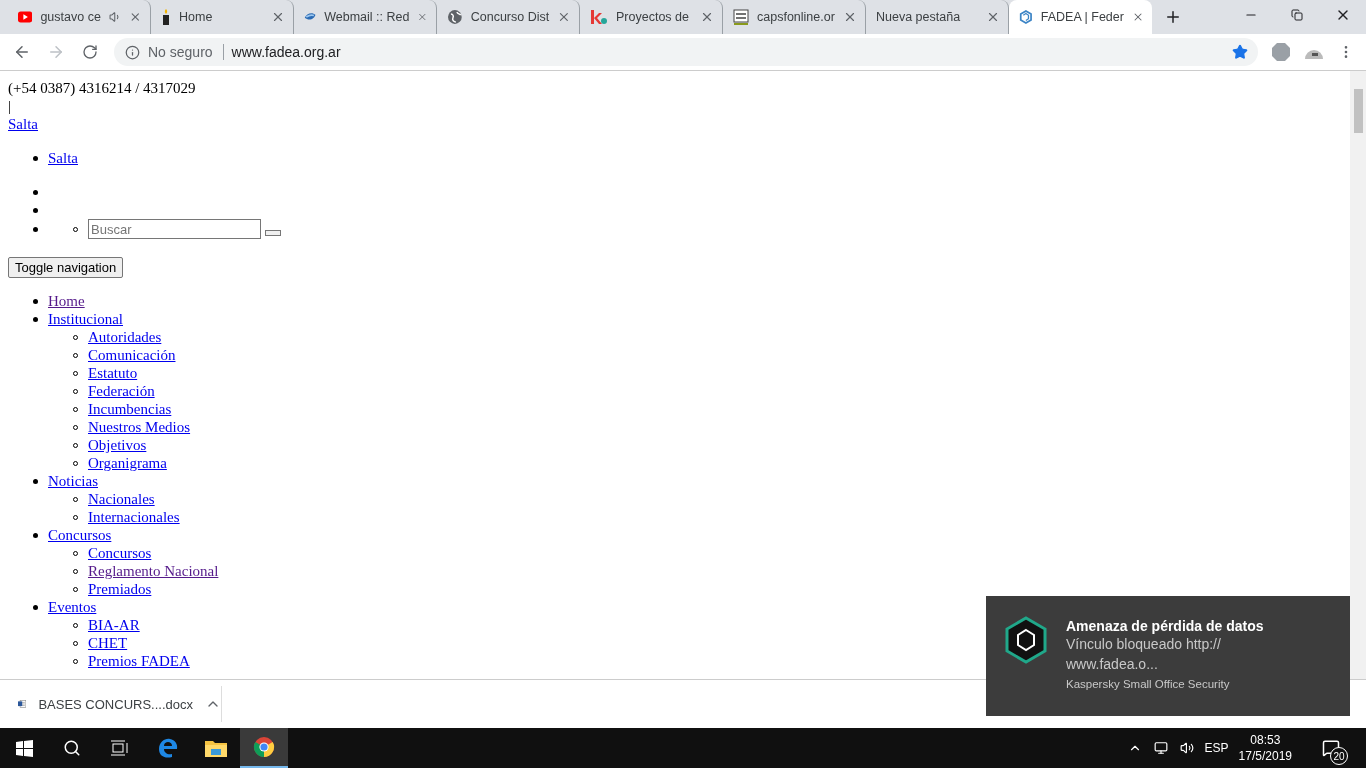 The width and height of the screenshot is (1366, 768). Describe the element at coordinates (24, 748) in the screenshot. I see `windows-logo-icon` at that location.